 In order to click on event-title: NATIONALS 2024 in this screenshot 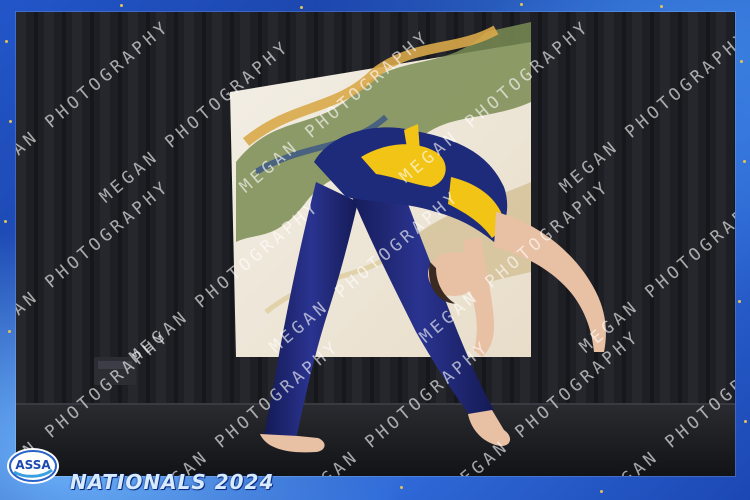, I will do `click(172, 482)`.